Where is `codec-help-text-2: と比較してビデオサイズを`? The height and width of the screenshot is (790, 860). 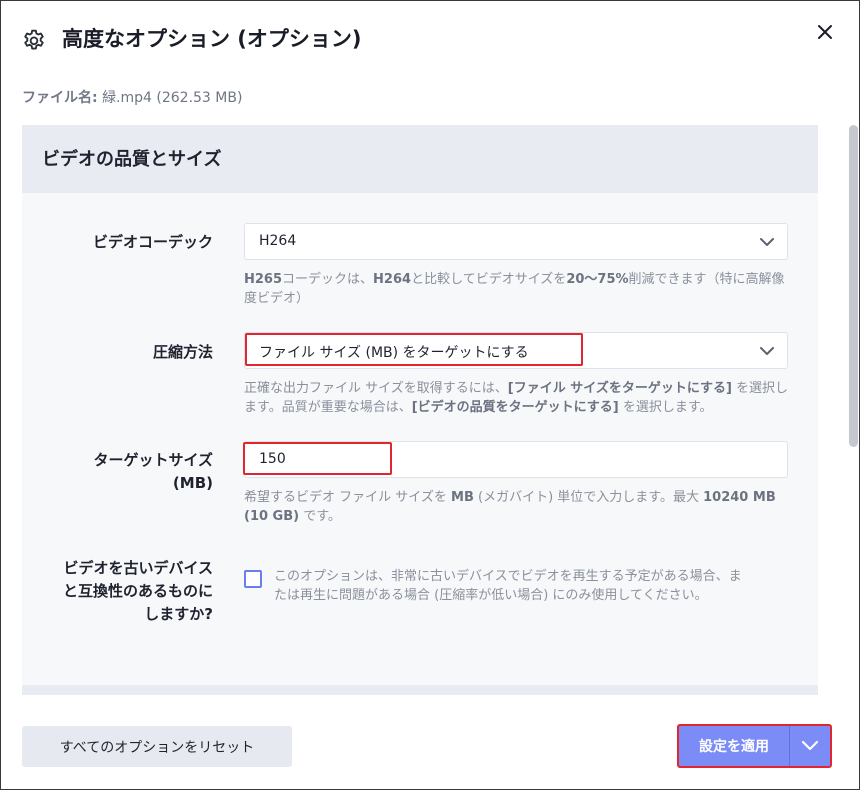 codec-help-text-2: と比較してビデオサイズを is located at coordinates (489, 279).